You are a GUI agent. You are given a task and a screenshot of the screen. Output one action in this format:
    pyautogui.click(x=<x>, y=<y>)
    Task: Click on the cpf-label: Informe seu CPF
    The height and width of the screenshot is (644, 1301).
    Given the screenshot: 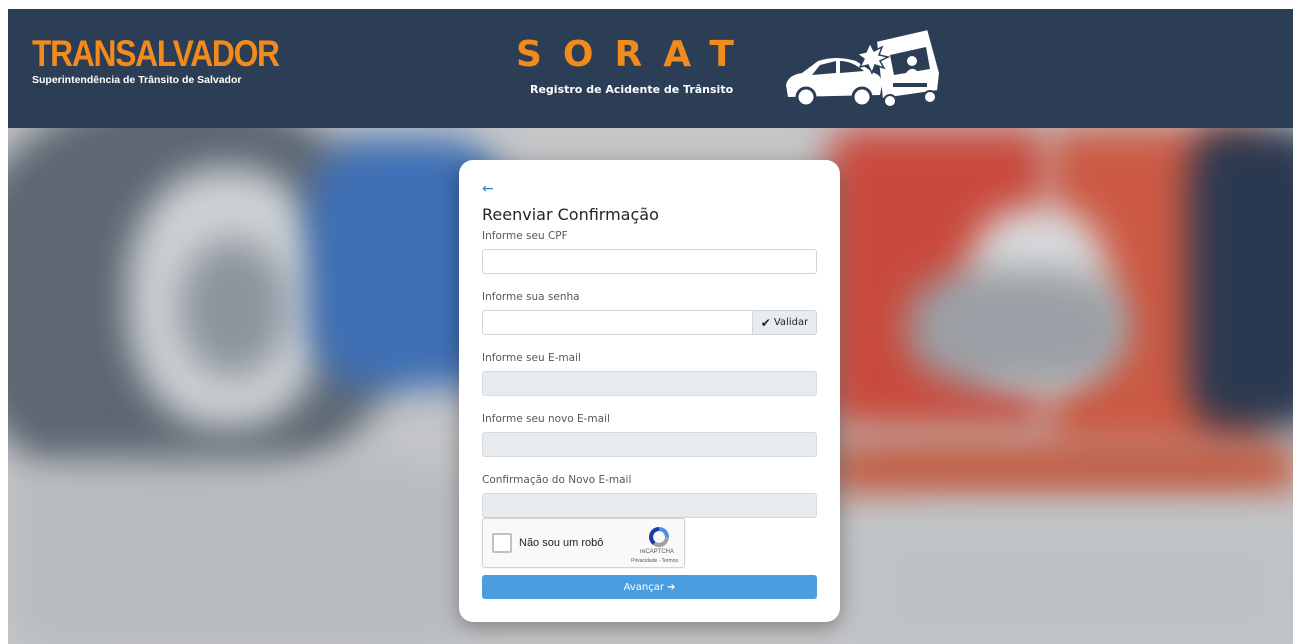 What is the action you would take?
    pyautogui.click(x=525, y=236)
    